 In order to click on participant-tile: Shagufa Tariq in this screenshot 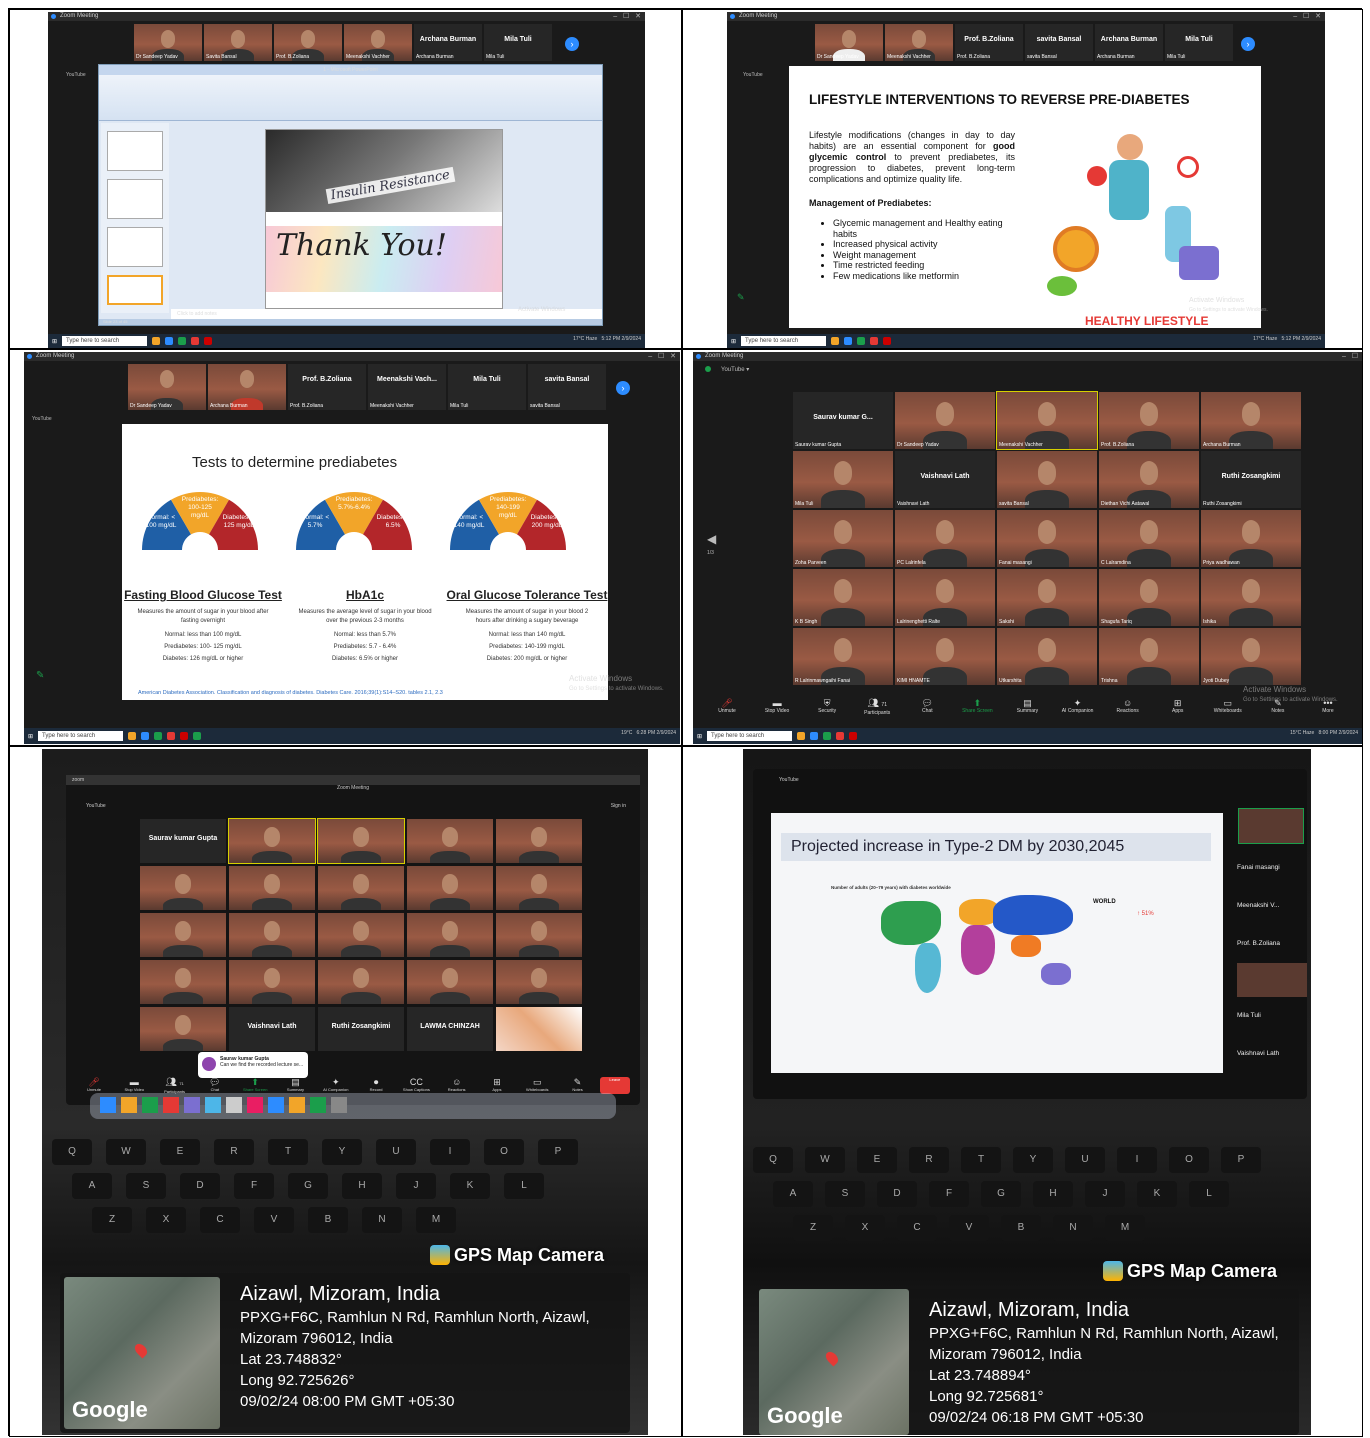, I will do `click(1149, 597)`.